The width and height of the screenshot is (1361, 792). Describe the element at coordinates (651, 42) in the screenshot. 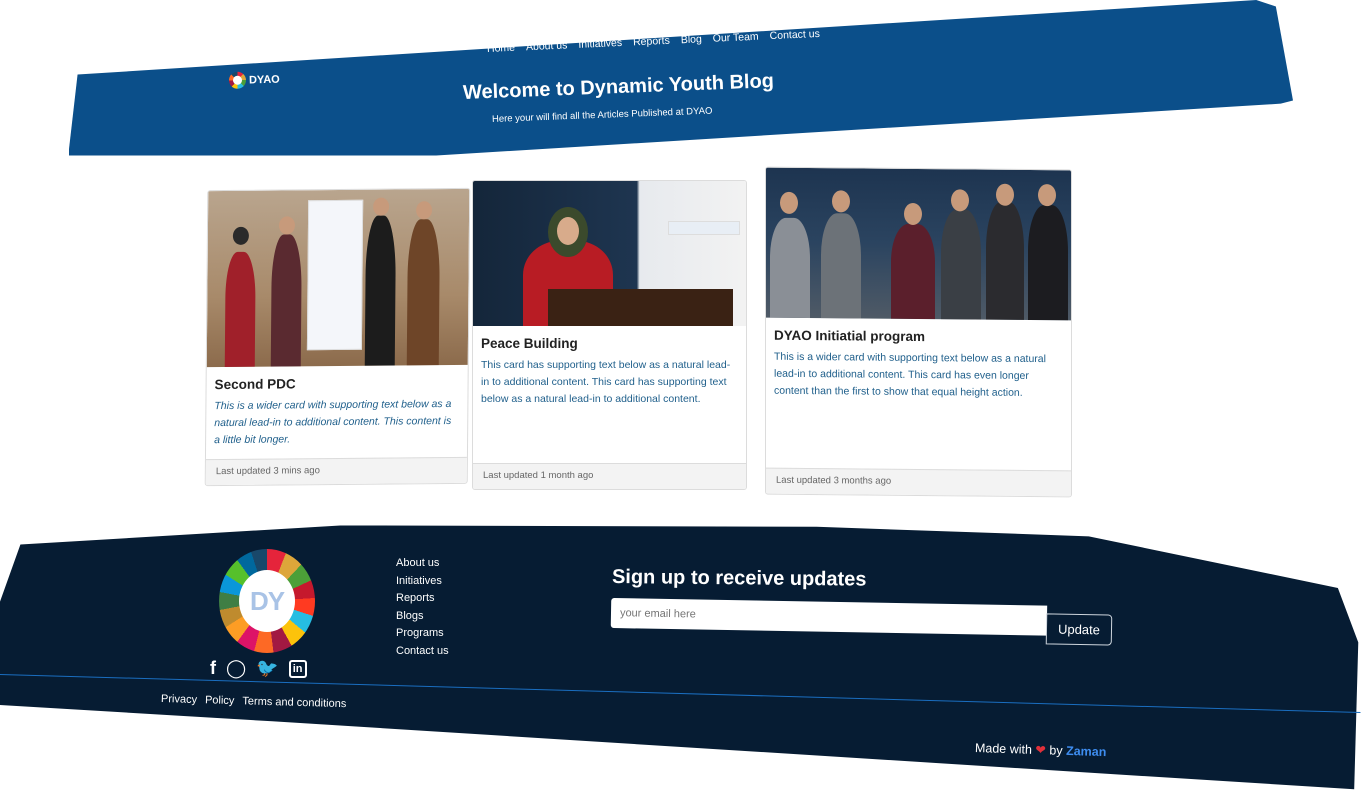

I see `nav-reports: Reports` at that location.